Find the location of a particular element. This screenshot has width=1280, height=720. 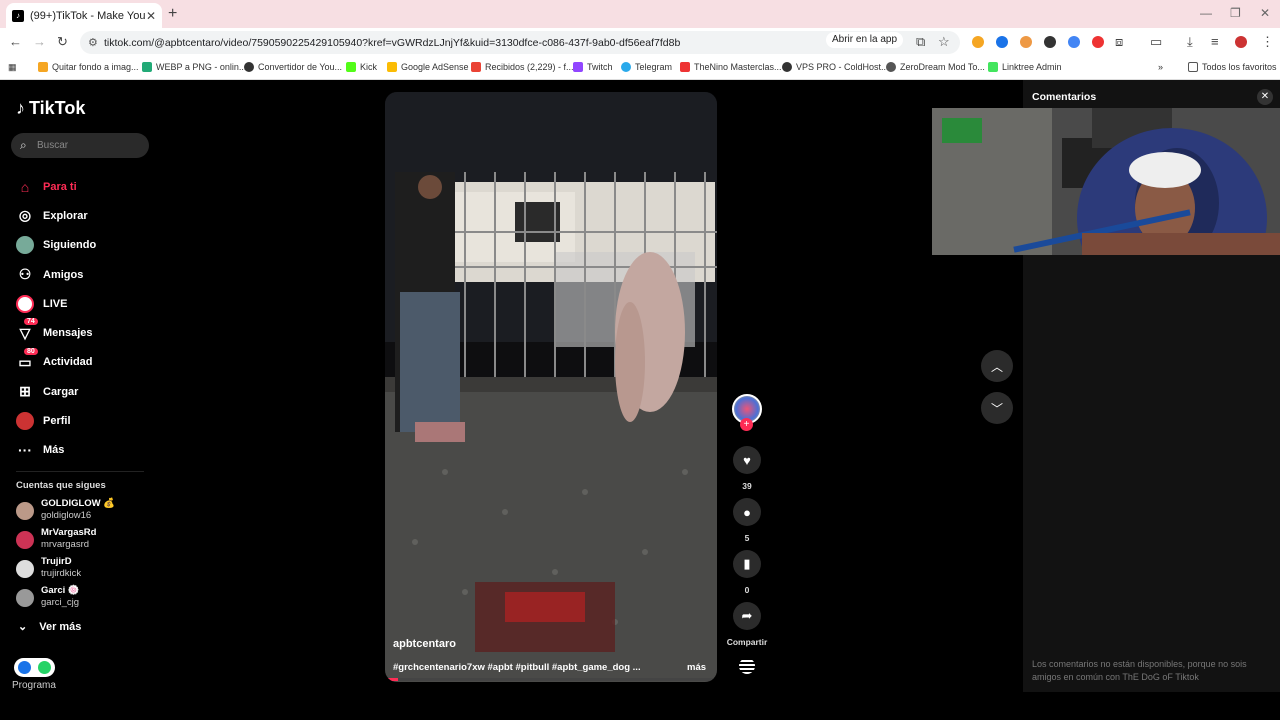

share-button: ➦ is located at coordinates (747, 616).